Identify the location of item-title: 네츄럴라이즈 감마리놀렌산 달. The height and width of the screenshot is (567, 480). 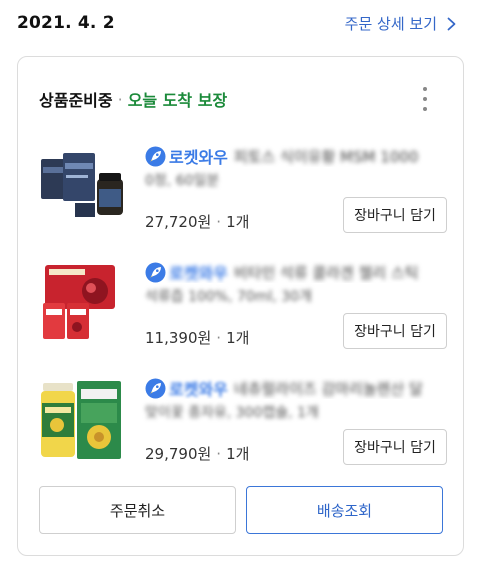
(328, 388).